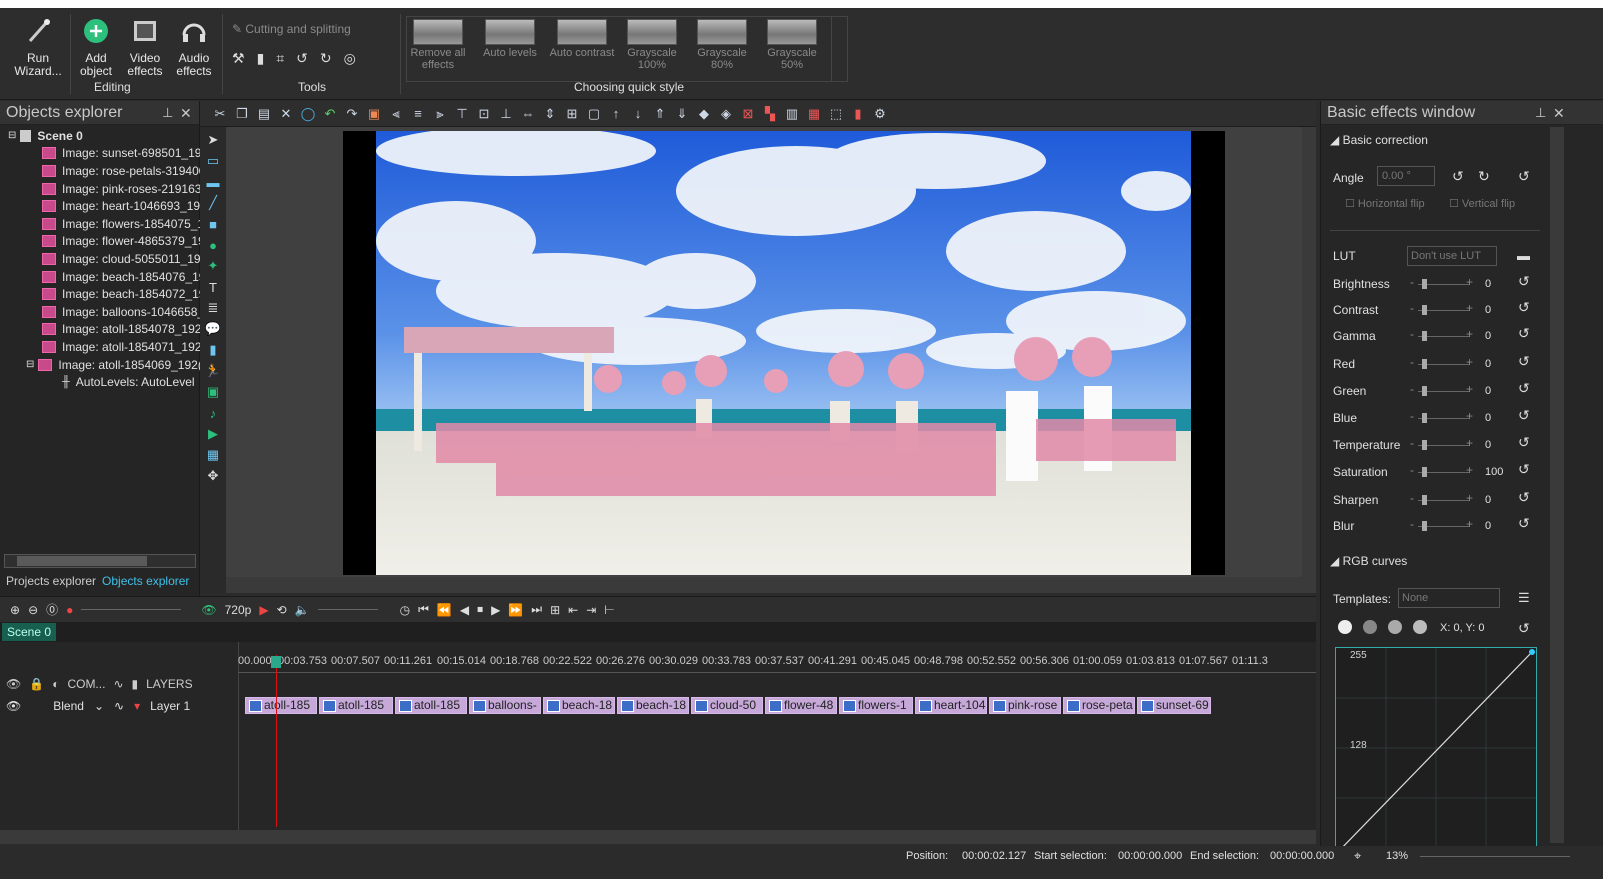  I want to click on basic-correction-section: ◢ Basic correction, so click(1379, 140).